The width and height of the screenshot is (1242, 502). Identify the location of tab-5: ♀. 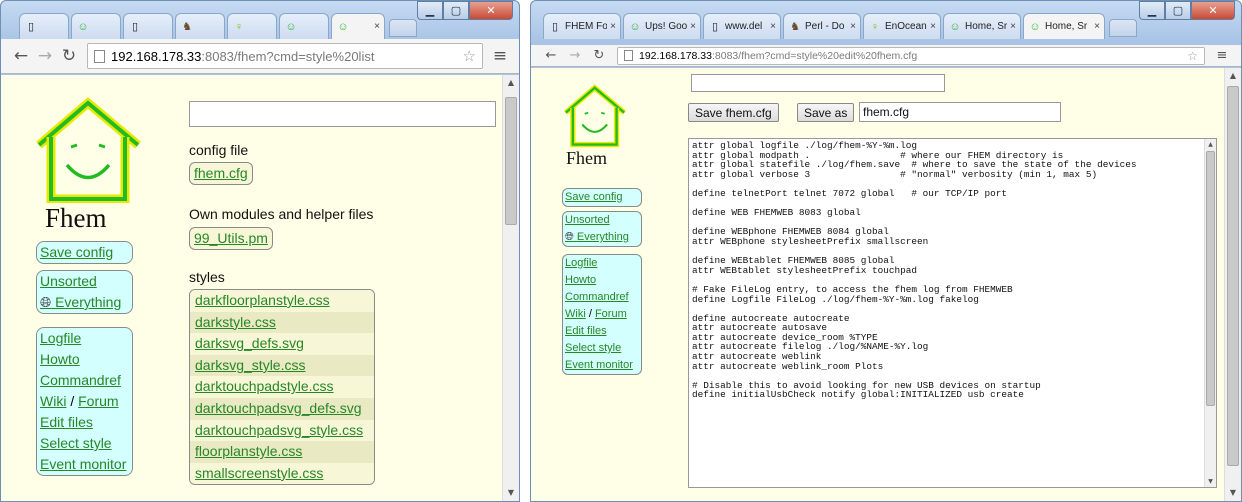
(252, 26).